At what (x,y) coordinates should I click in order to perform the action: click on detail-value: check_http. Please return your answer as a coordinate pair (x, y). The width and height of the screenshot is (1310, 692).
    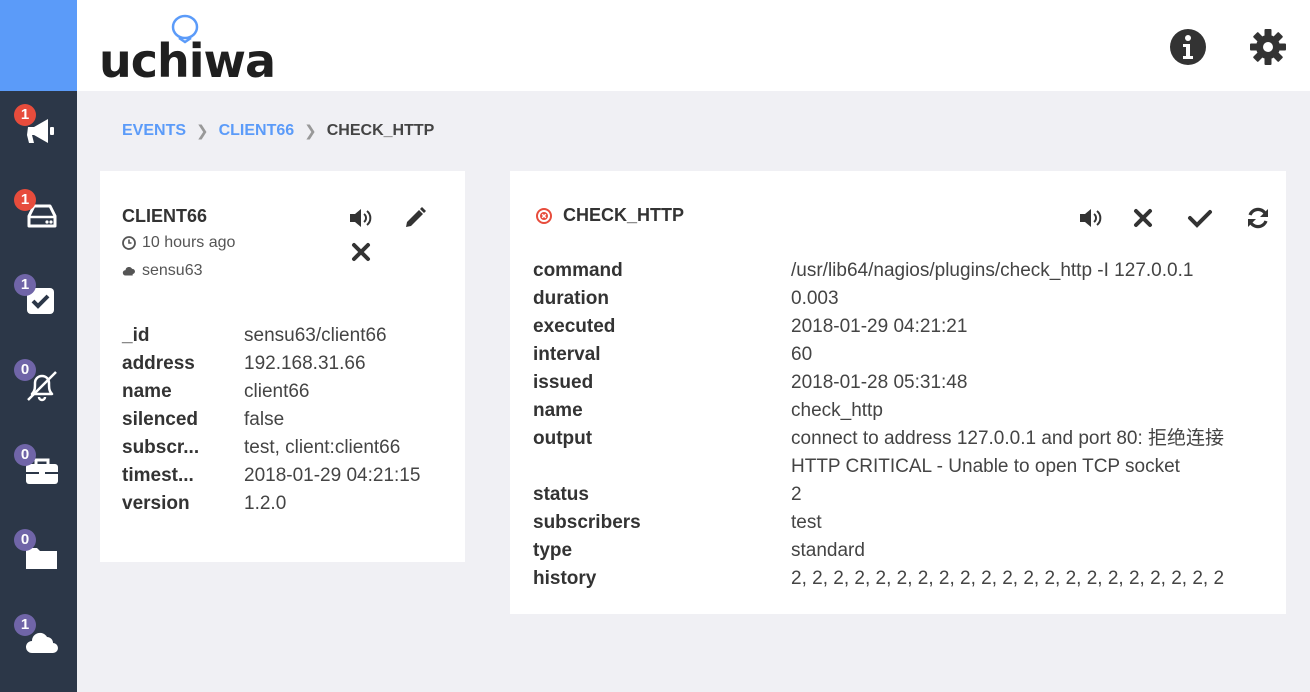
    Looking at the image, I should click on (837, 410).